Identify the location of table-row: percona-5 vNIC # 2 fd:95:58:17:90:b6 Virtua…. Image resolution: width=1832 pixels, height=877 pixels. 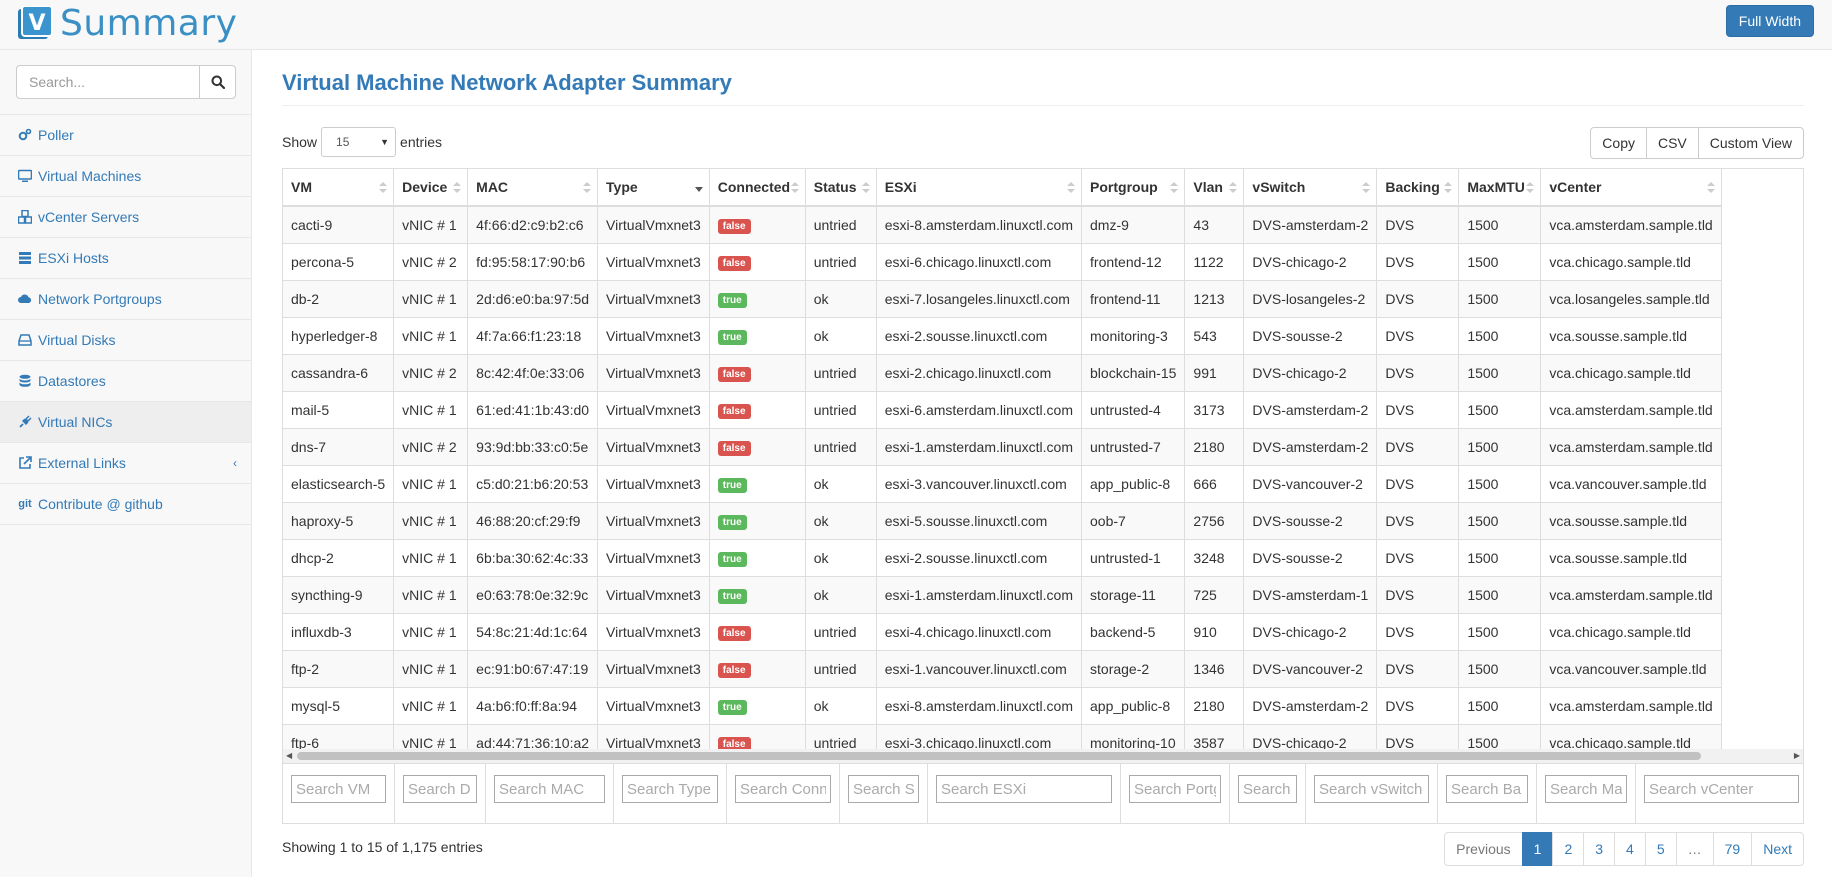
(1002, 262).